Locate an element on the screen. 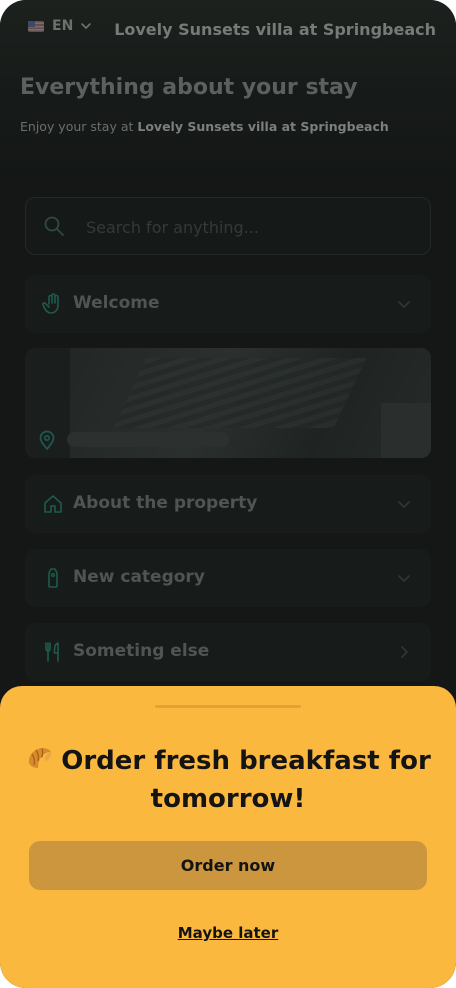 This screenshot has height=988, width=456. house-icon is located at coordinates (53, 504).